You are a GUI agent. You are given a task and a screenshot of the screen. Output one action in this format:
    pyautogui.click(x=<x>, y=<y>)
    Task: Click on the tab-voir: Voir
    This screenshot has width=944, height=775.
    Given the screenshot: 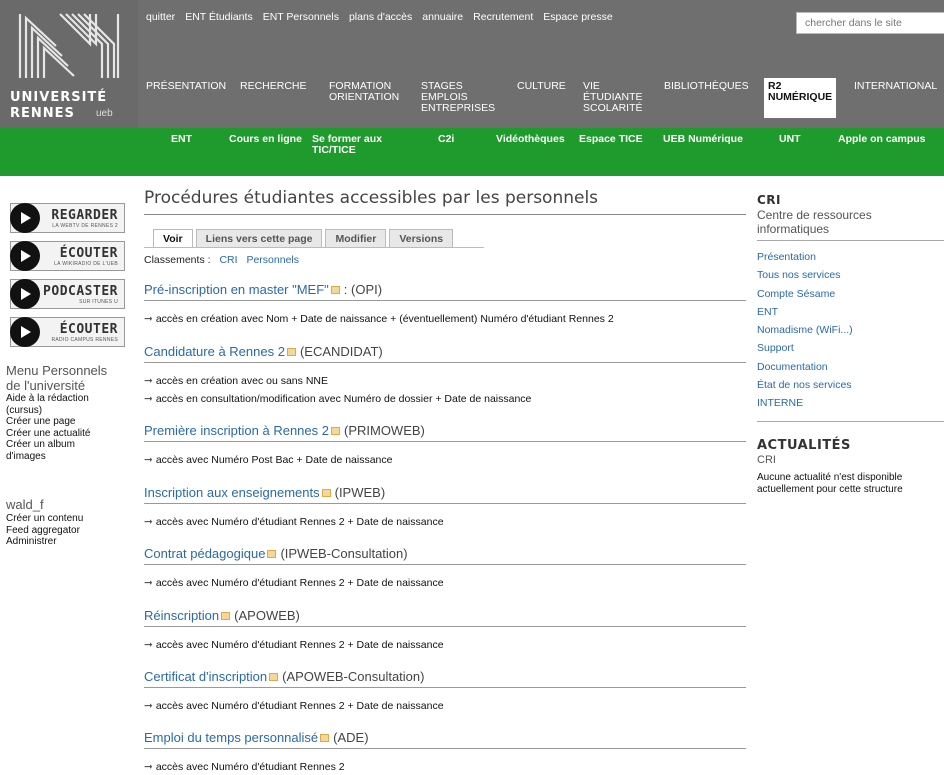 What is the action you would take?
    pyautogui.click(x=173, y=238)
    